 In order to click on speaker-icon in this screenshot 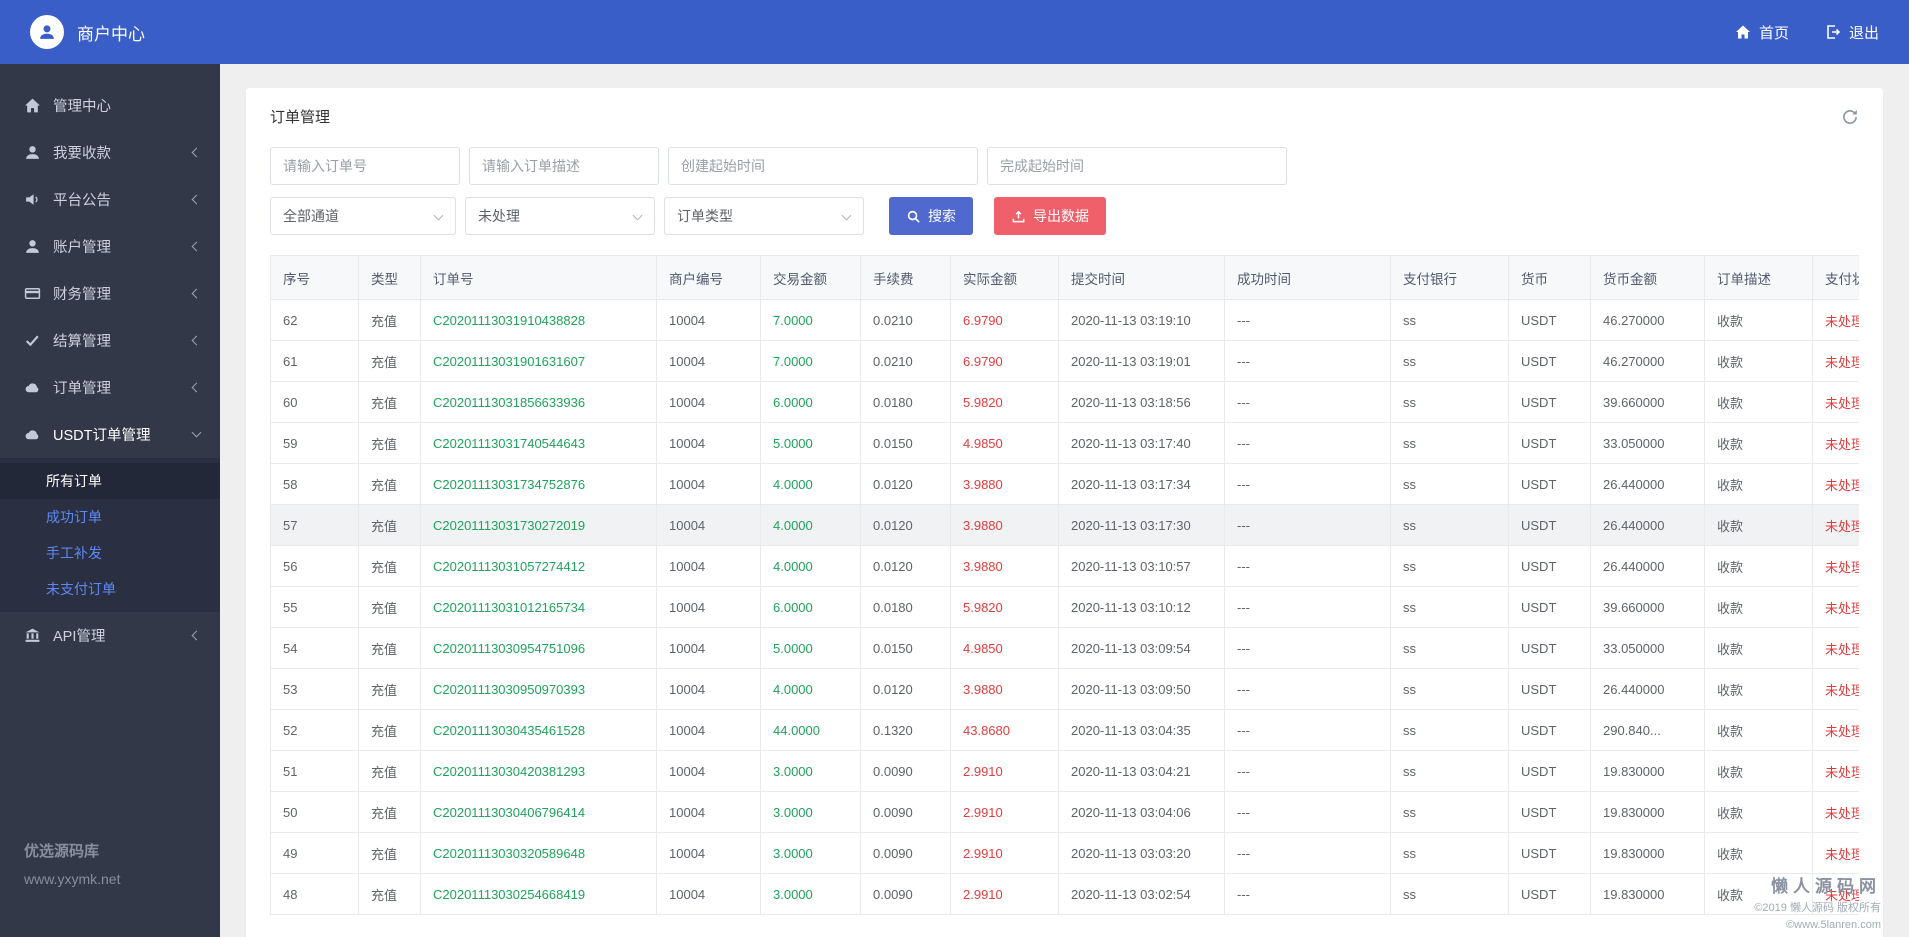, I will do `click(32, 199)`.